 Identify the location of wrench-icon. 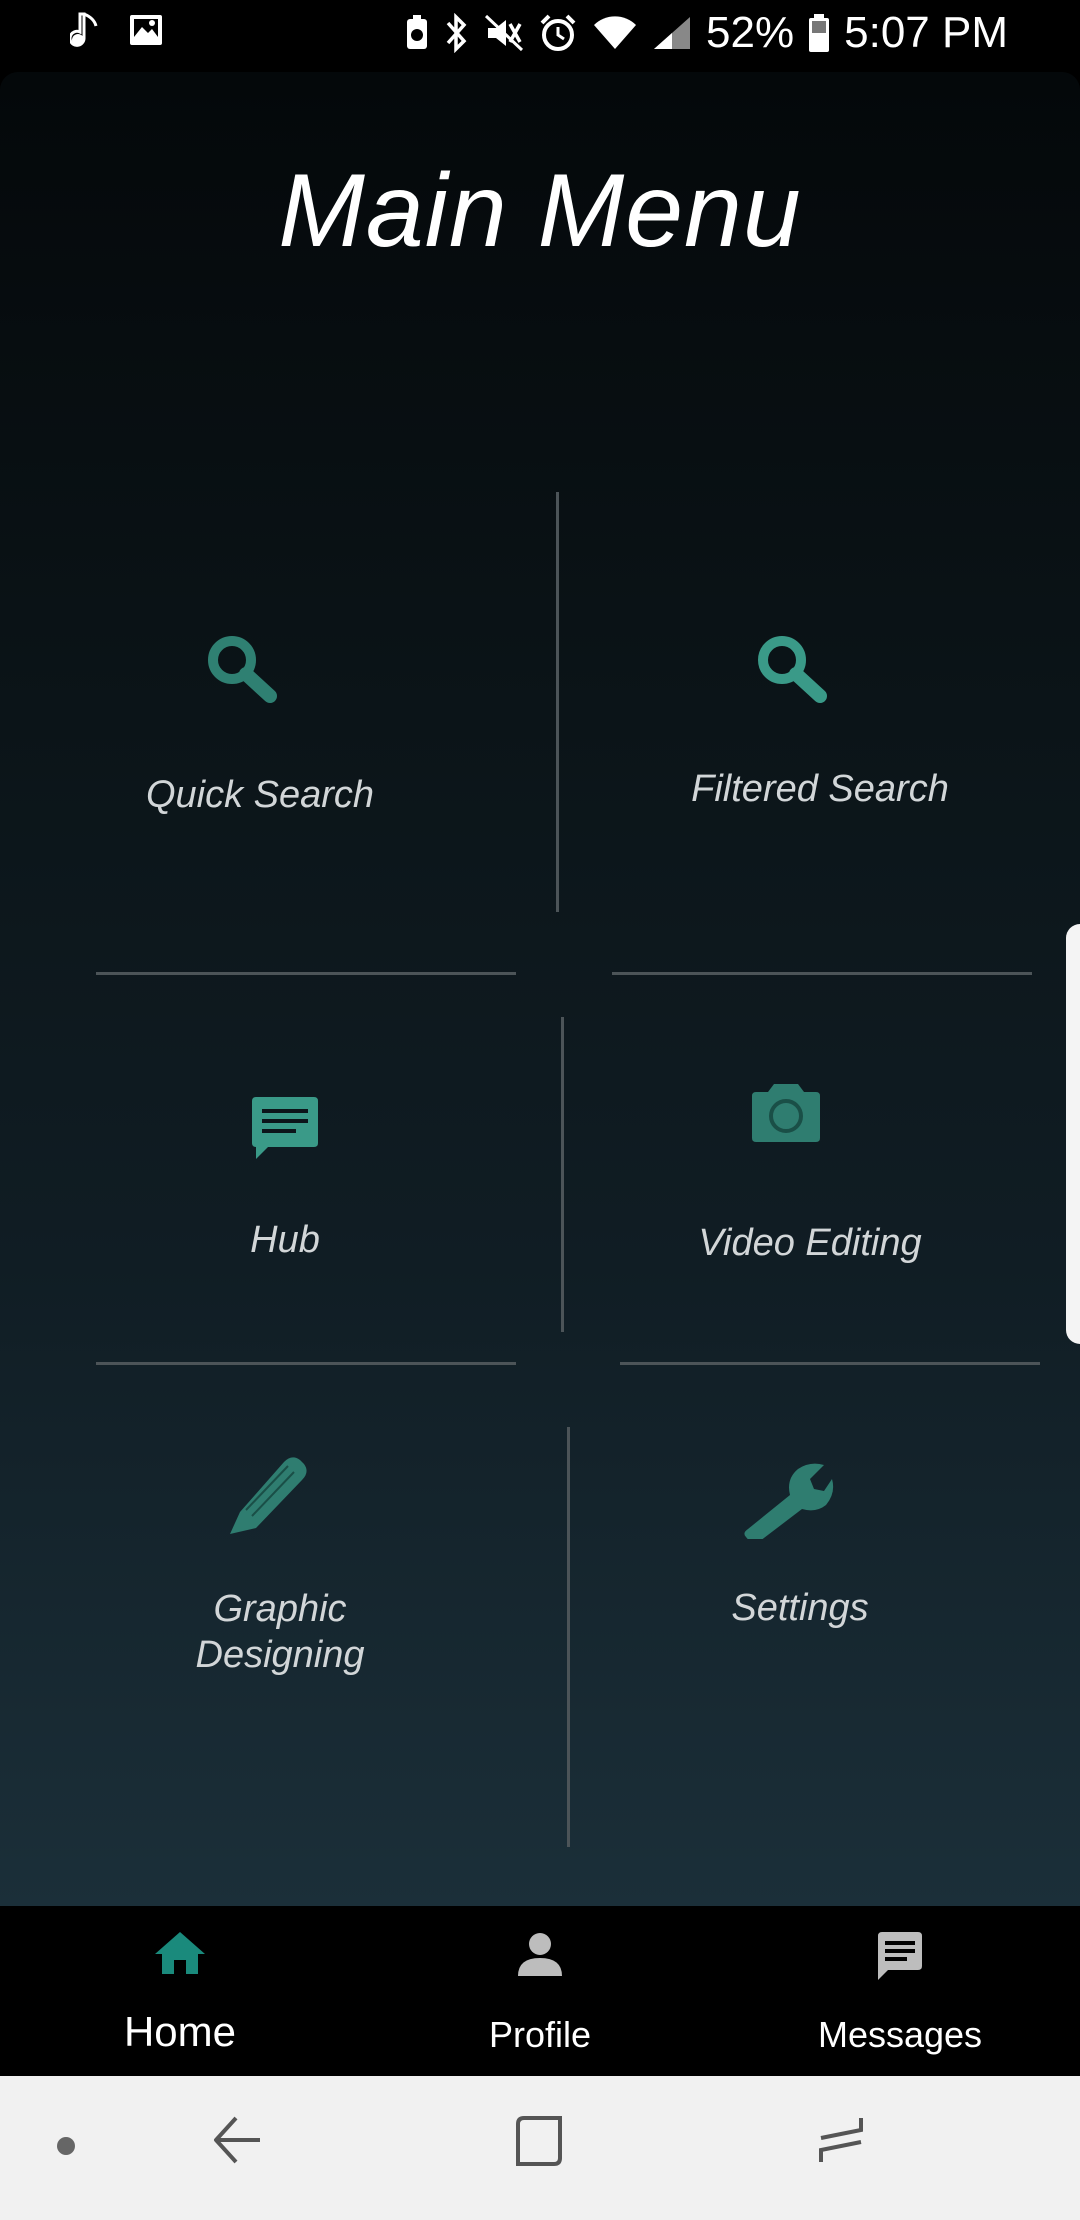
(787, 1500).